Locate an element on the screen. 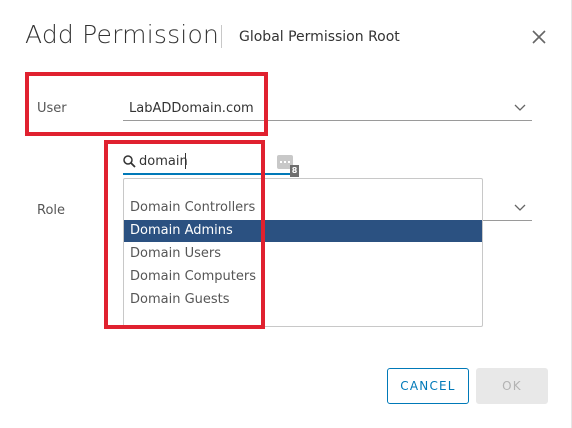  cancel-button: CANCEL is located at coordinates (428, 386).